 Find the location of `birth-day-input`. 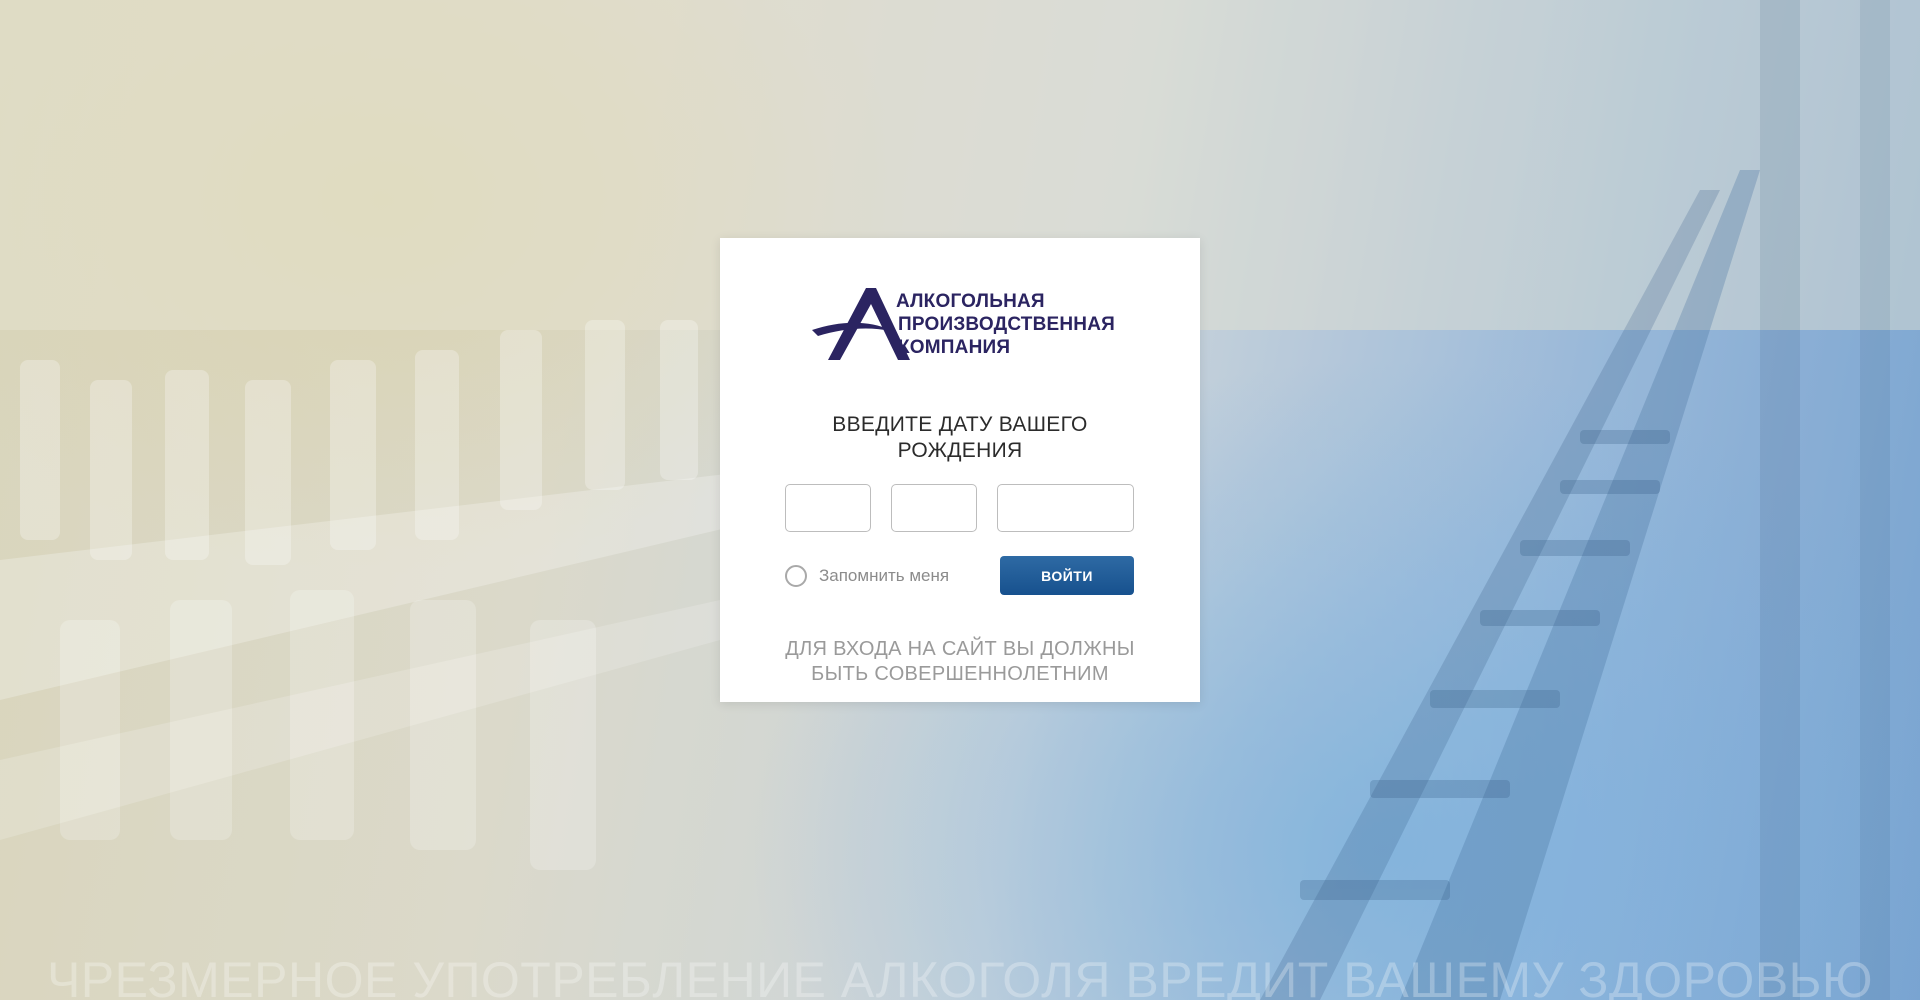

birth-day-input is located at coordinates (828, 508).